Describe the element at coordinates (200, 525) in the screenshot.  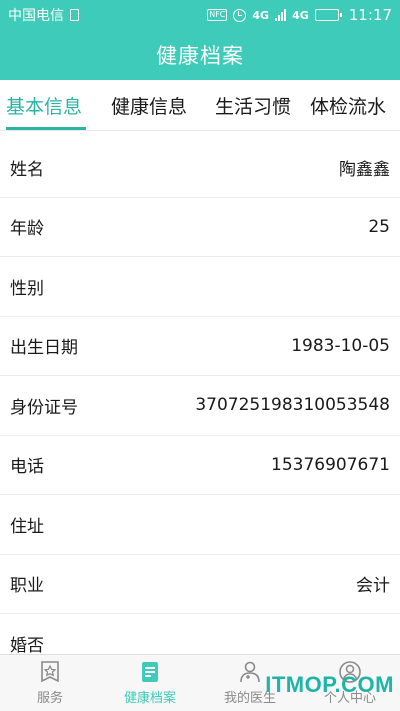
I see `info-row-address: 住址` at that location.